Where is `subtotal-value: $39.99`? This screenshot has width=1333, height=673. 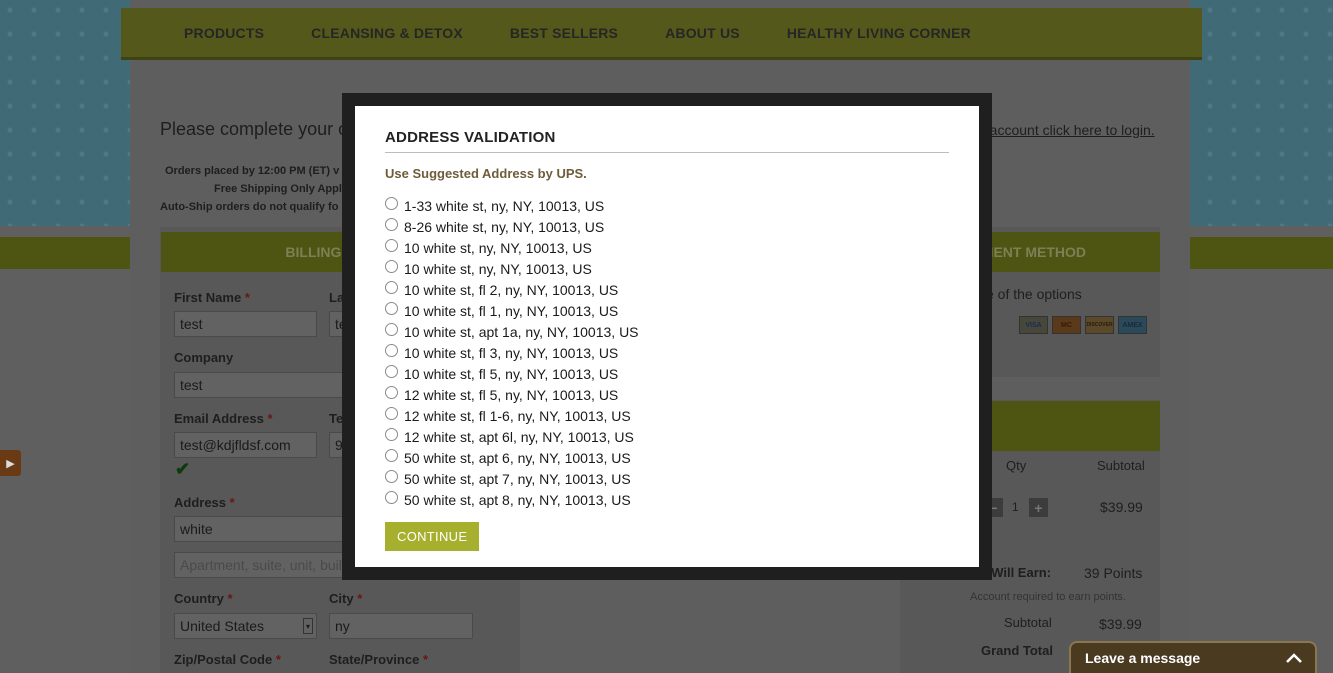
subtotal-value: $39.99 is located at coordinates (1120, 624).